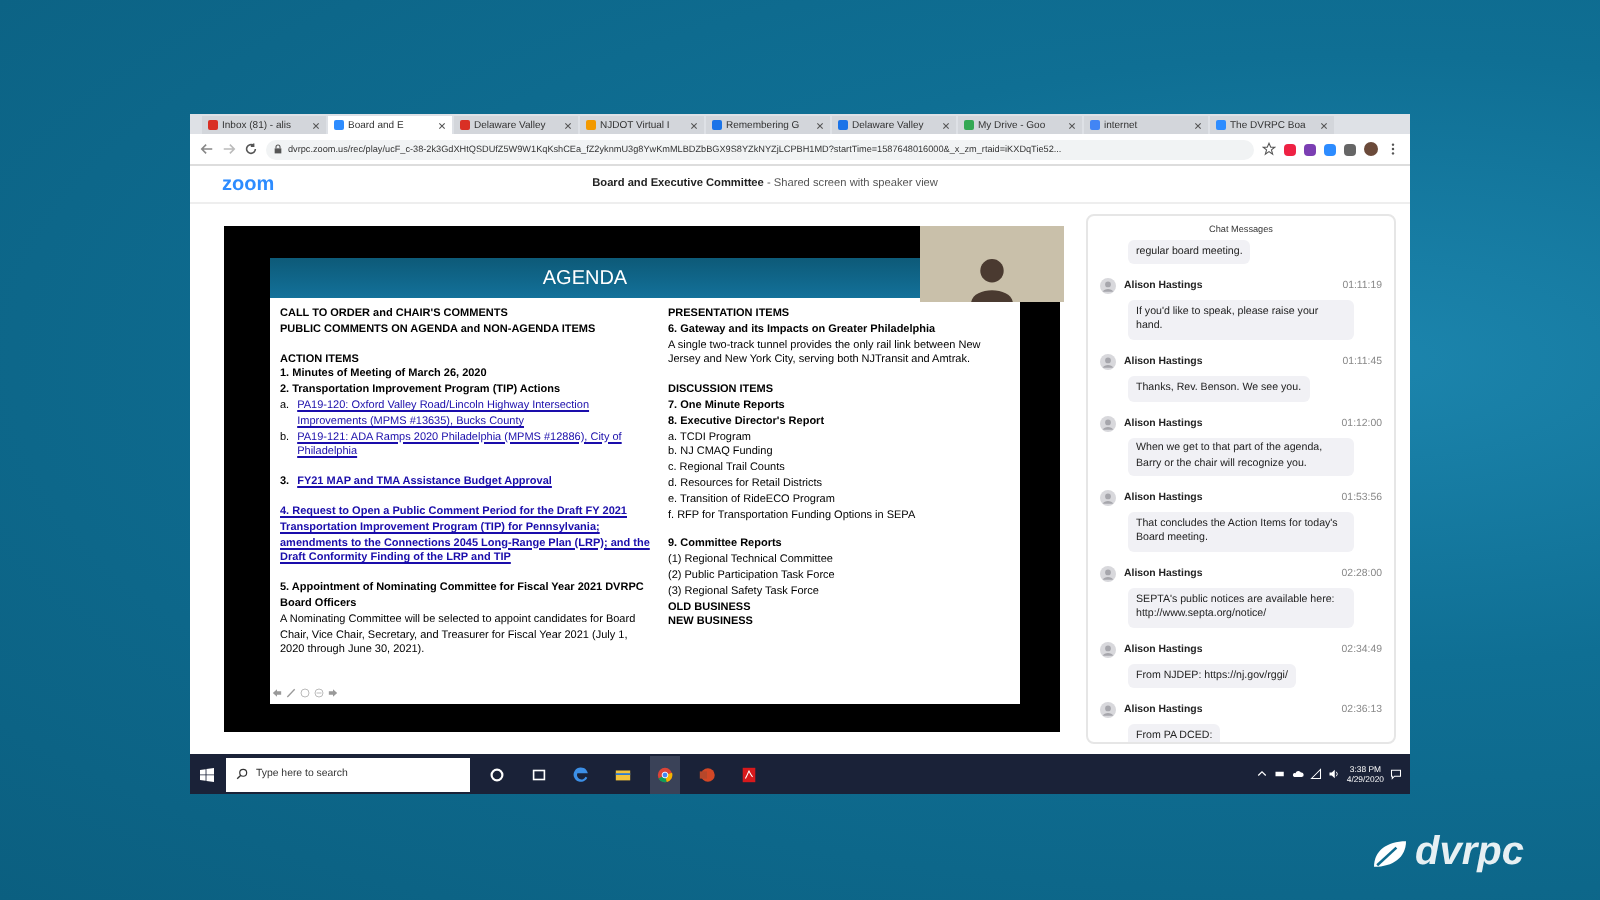  I want to click on profile-avatar, so click(1371, 149).